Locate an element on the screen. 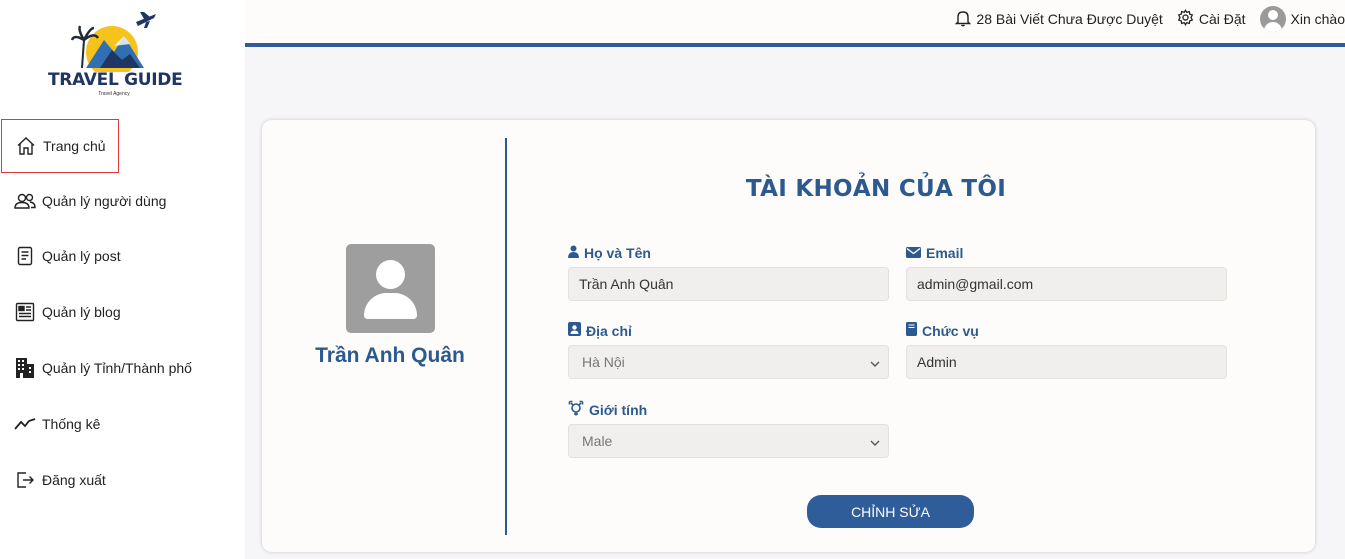 The width and height of the screenshot is (1345, 559). notifications-button: 28 Bài Viết Chưa Được Duyệt is located at coordinates (1059, 19).